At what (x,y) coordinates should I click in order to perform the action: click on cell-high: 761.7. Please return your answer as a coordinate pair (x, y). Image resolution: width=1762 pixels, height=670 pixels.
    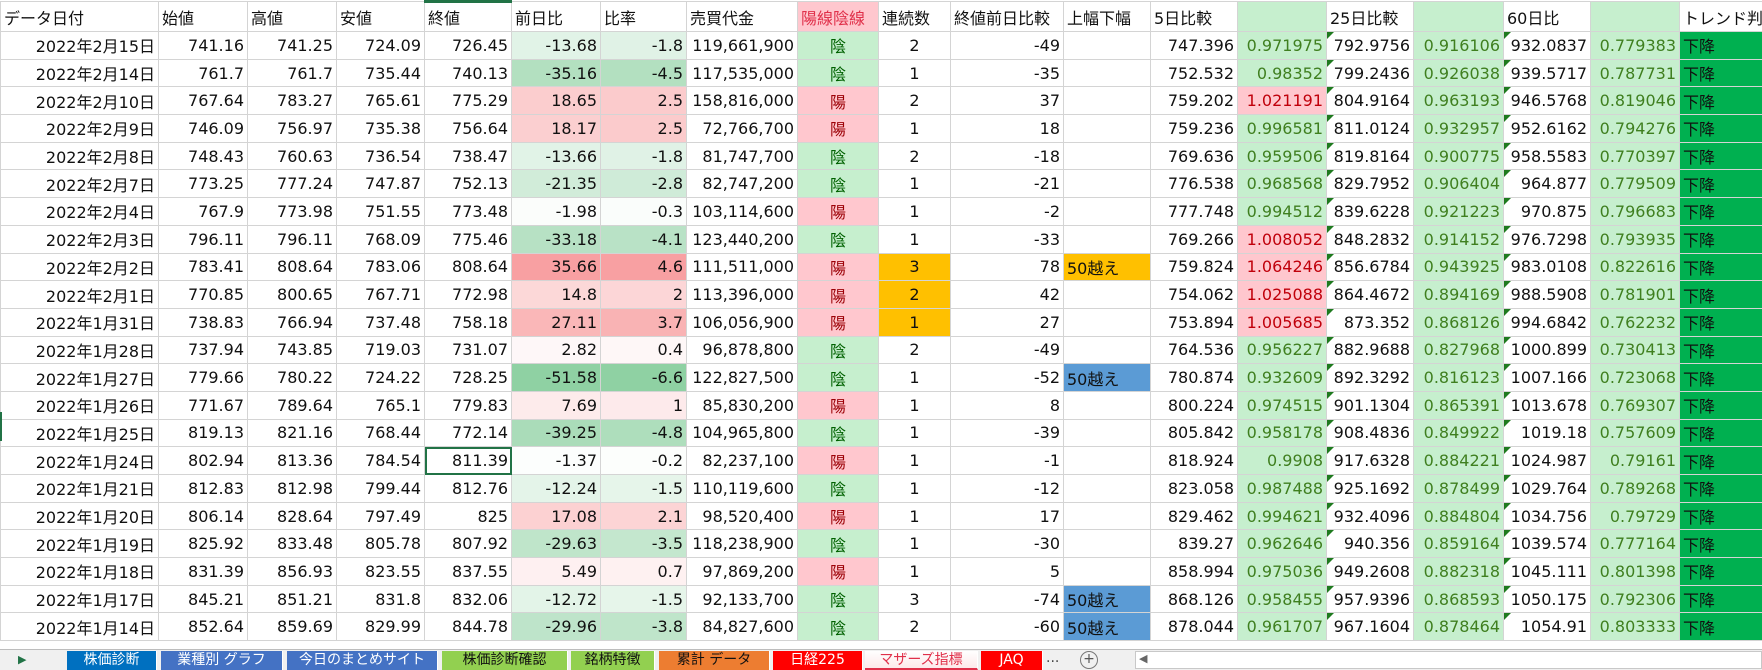
    Looking at the image, I should click on (292, 73).